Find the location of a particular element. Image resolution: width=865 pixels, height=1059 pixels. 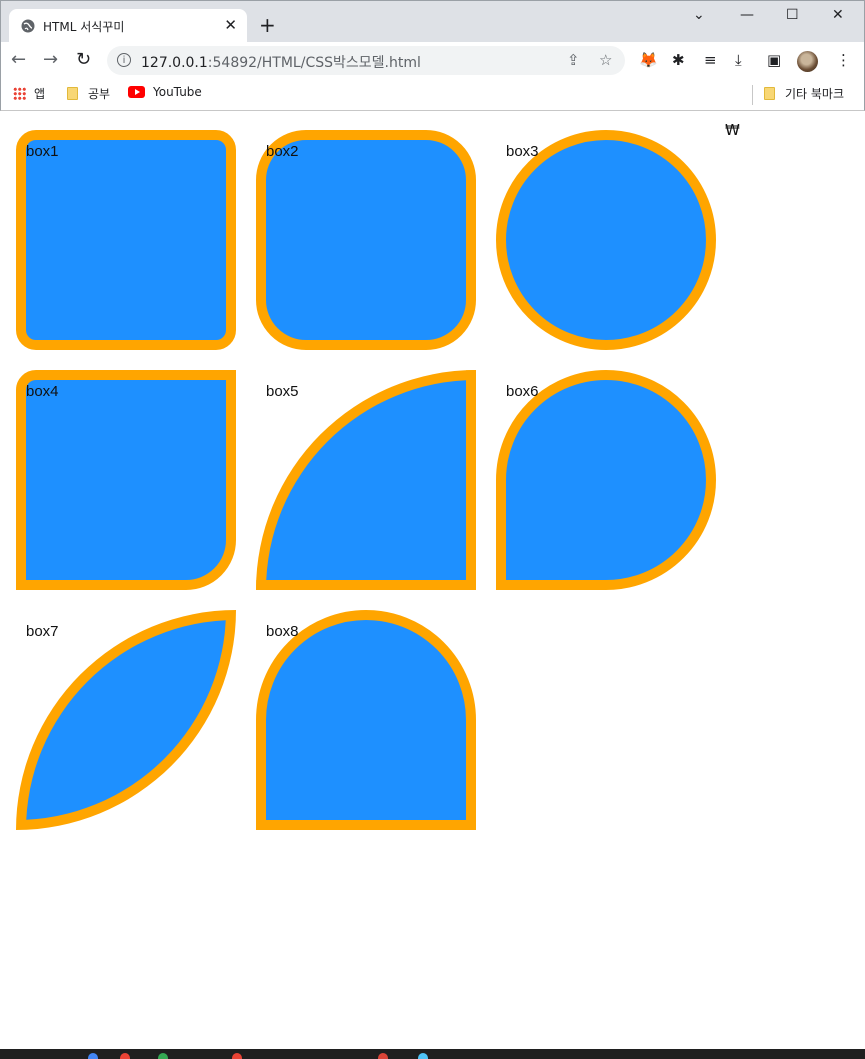

box4: box4 is located at coordinates (126, 480).